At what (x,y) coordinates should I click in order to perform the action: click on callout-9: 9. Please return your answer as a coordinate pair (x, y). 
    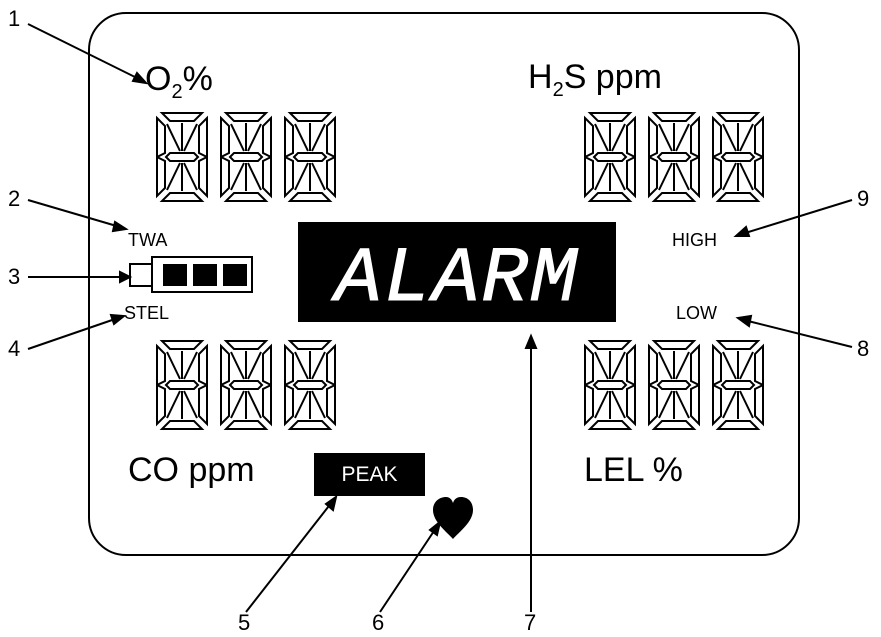
    Looking at the image, I should click on (863, 198).